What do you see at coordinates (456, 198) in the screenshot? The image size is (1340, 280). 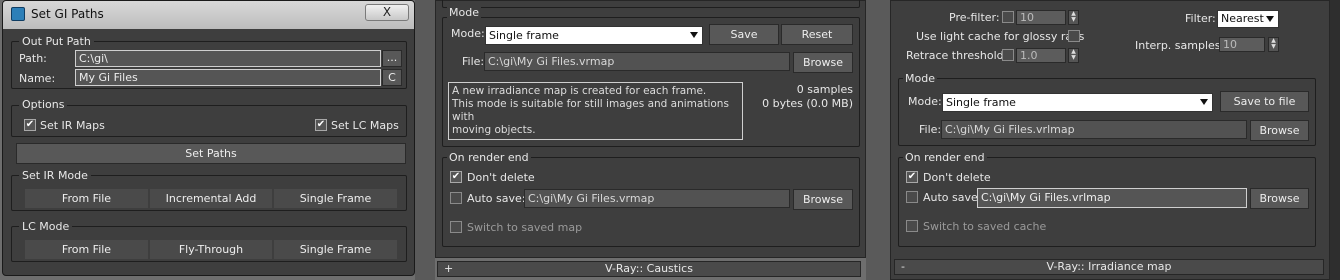 I see `irr-auto-save-checkbox` at bounding box center [456, 198].